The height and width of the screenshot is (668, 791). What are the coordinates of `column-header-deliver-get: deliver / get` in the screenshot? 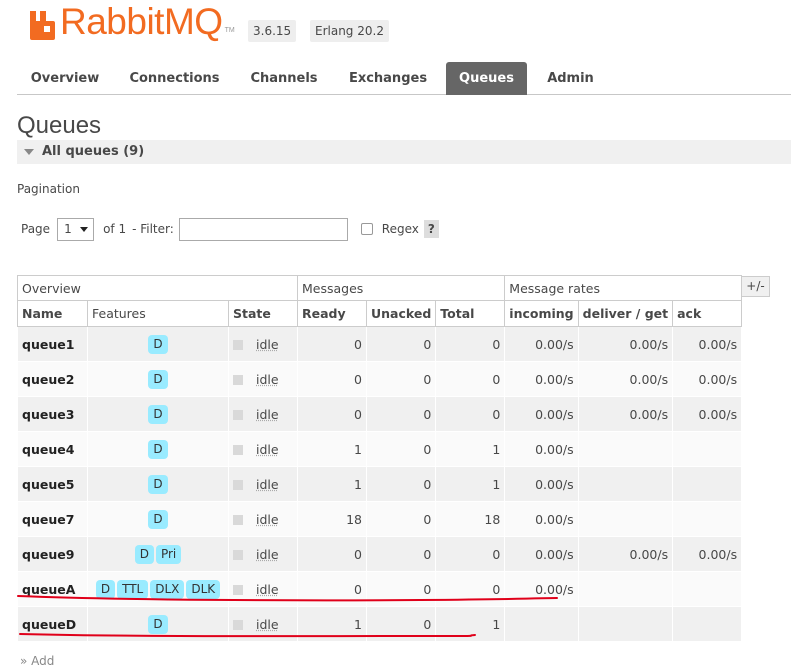 It's located at (625, 313).